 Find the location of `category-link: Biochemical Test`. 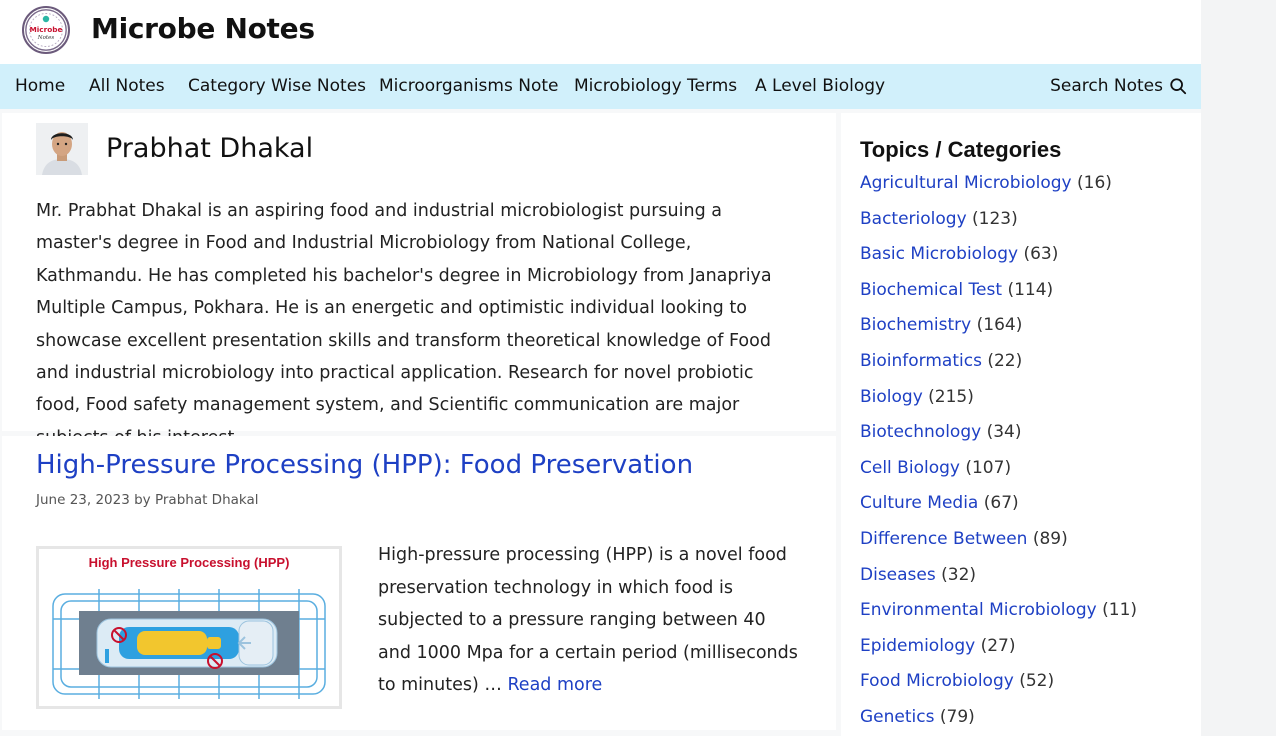

category-link: Biochemical Test is located at coordinates (931, 290).